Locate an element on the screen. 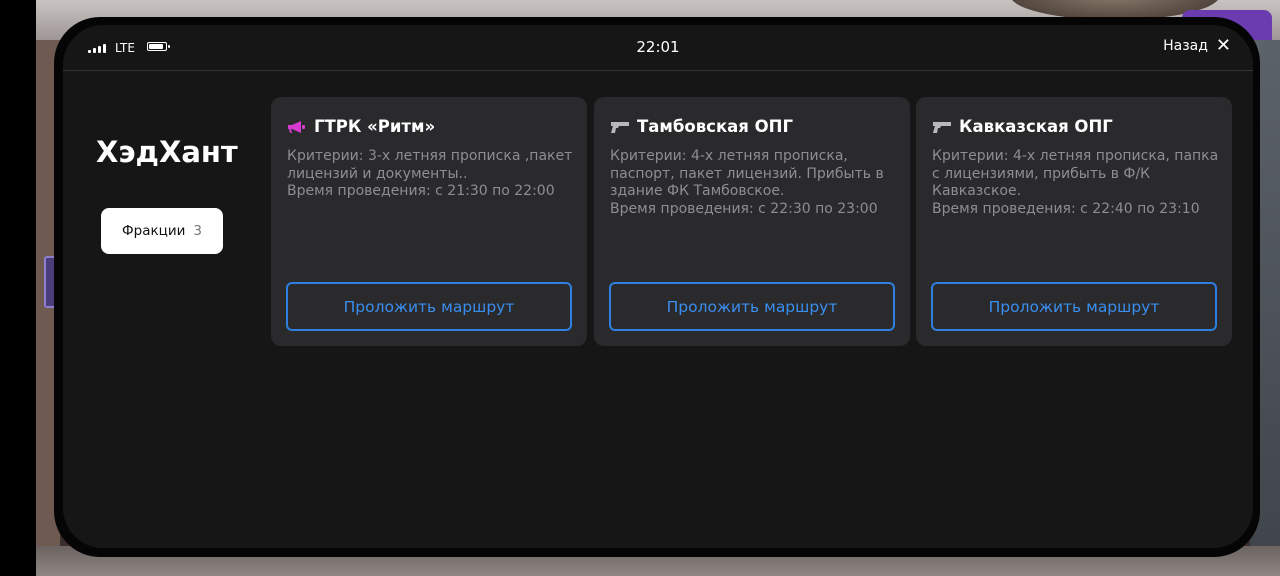 This screenshot has width=1280, height=576. close-icon: ✕ is located at coordinates (1223, 46).